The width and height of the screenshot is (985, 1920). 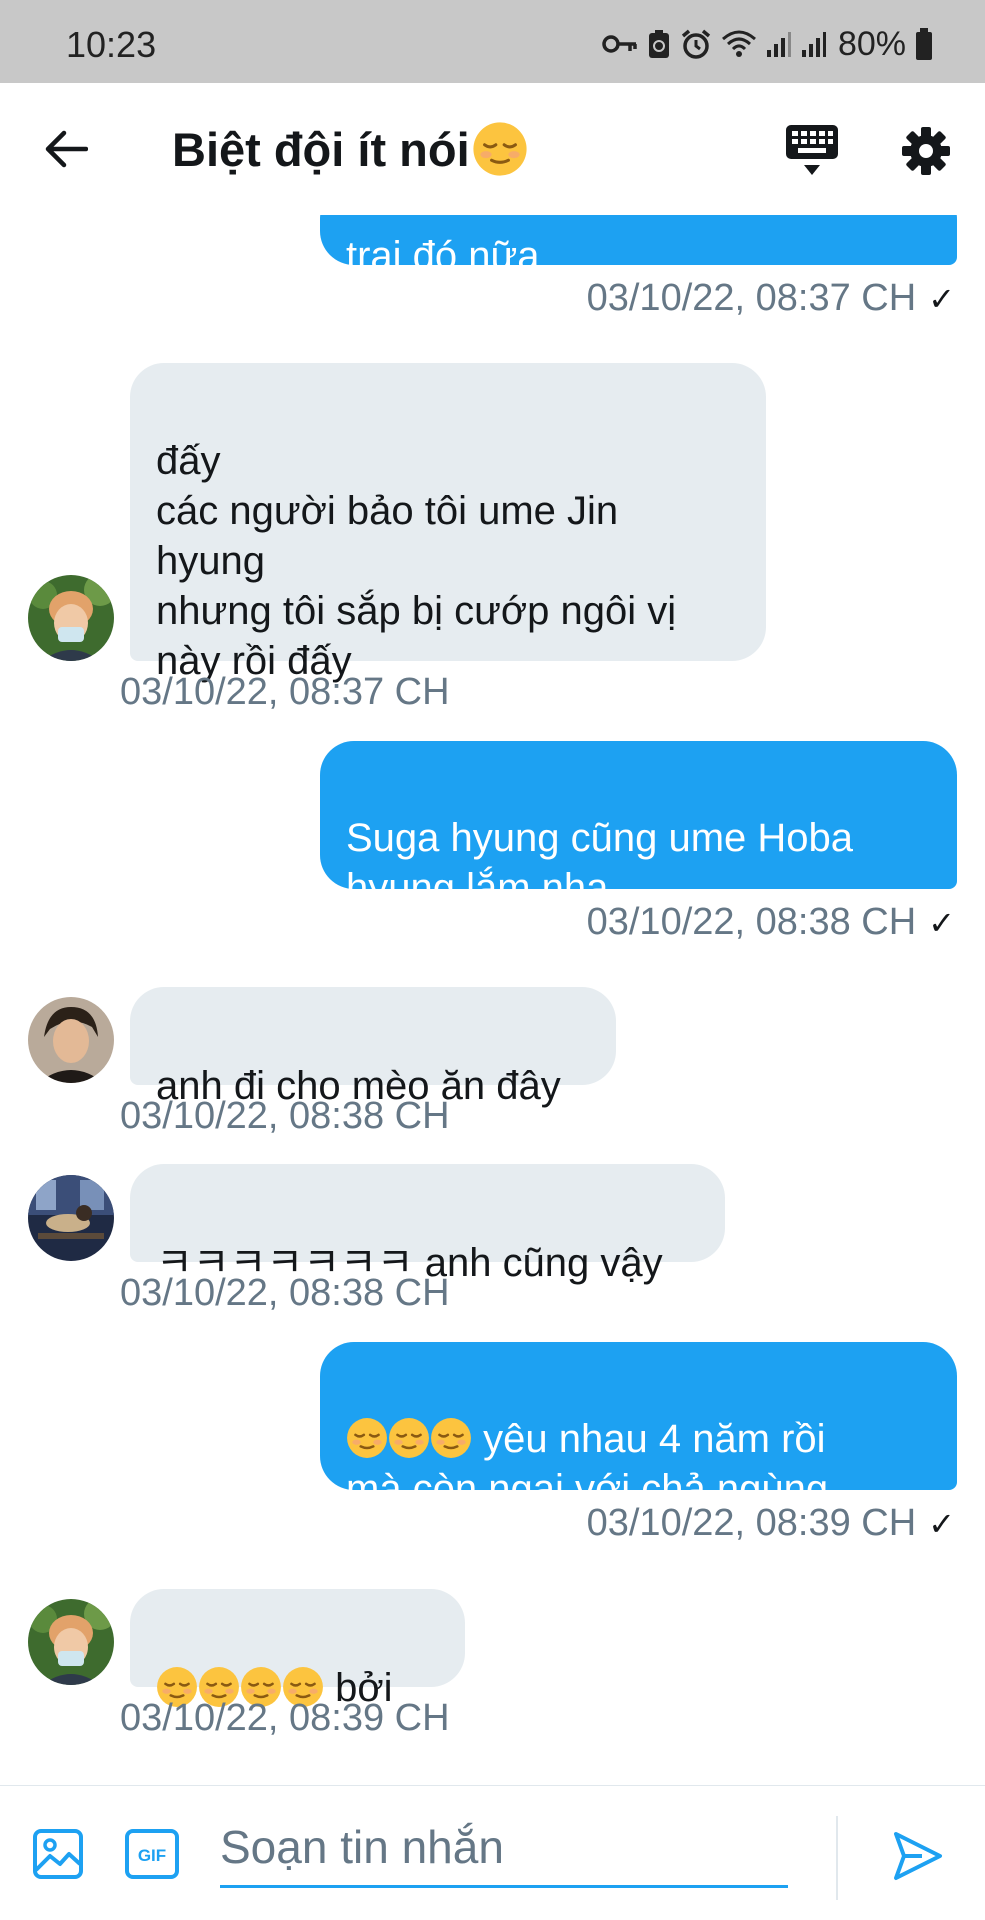 I want to click on back-arrow-icon, so click(x=66, y=149).